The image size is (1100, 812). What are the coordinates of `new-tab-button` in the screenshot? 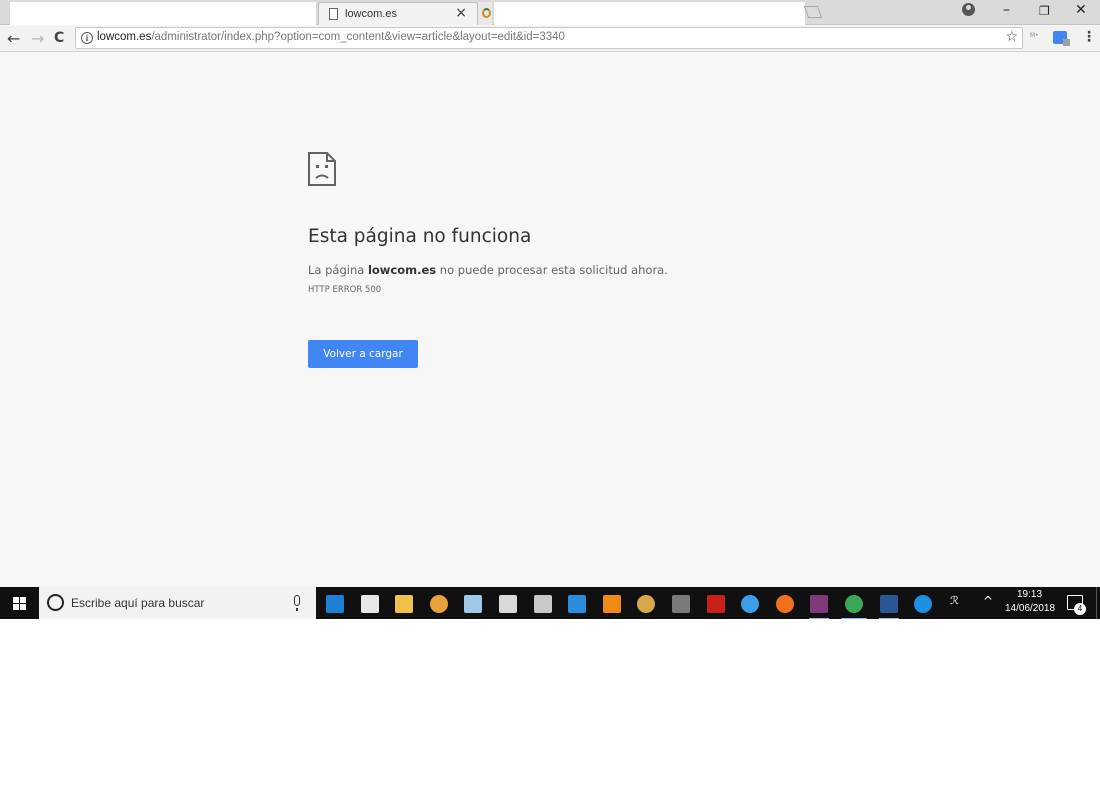 It's located at (813, 12).